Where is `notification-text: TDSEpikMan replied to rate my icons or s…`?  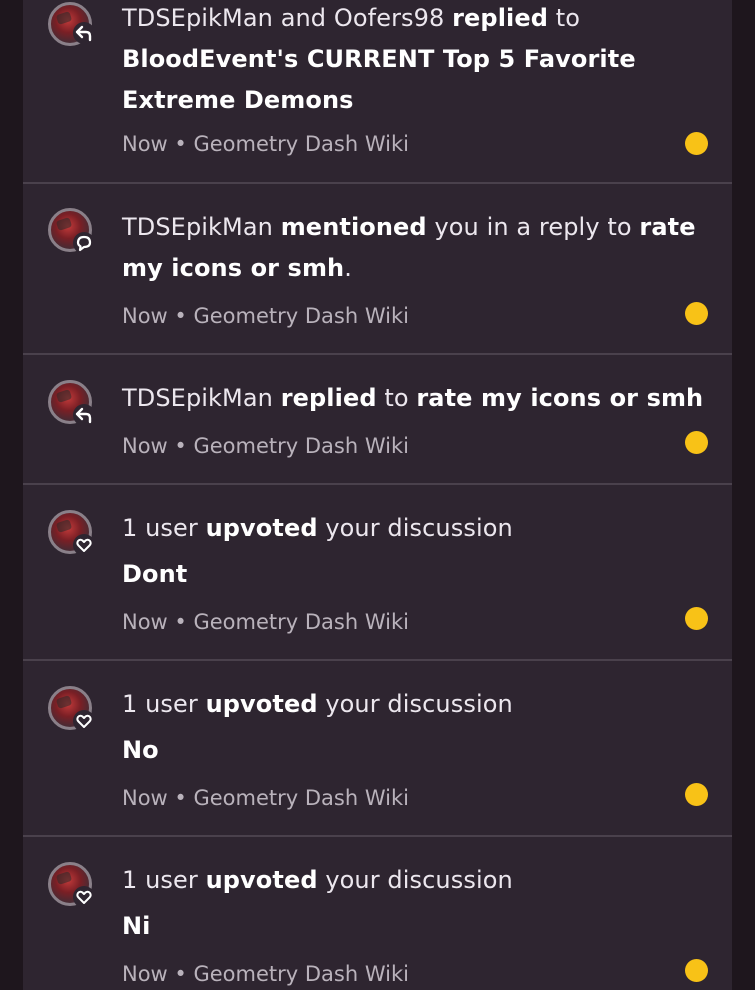 notification-text: TDSEpikMan replied to rate my icons or s… is located at coordinates (413, 398).